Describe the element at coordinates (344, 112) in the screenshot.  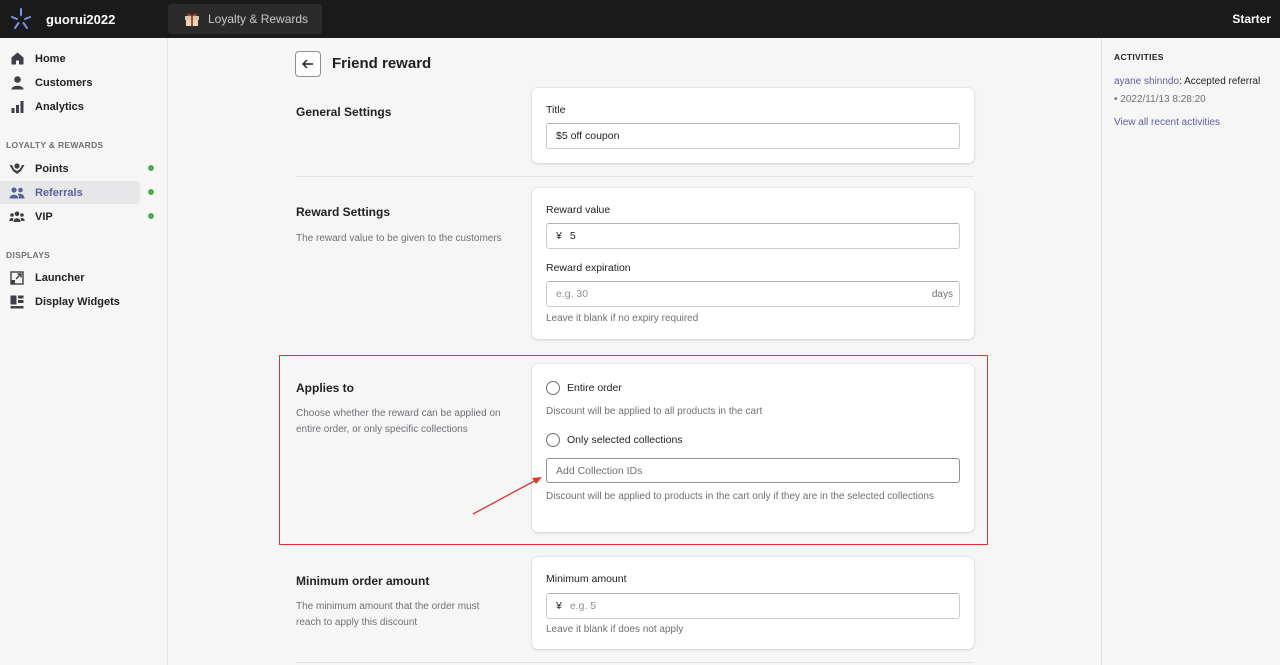
I see `general-settings-heading: General Settings` at that location.